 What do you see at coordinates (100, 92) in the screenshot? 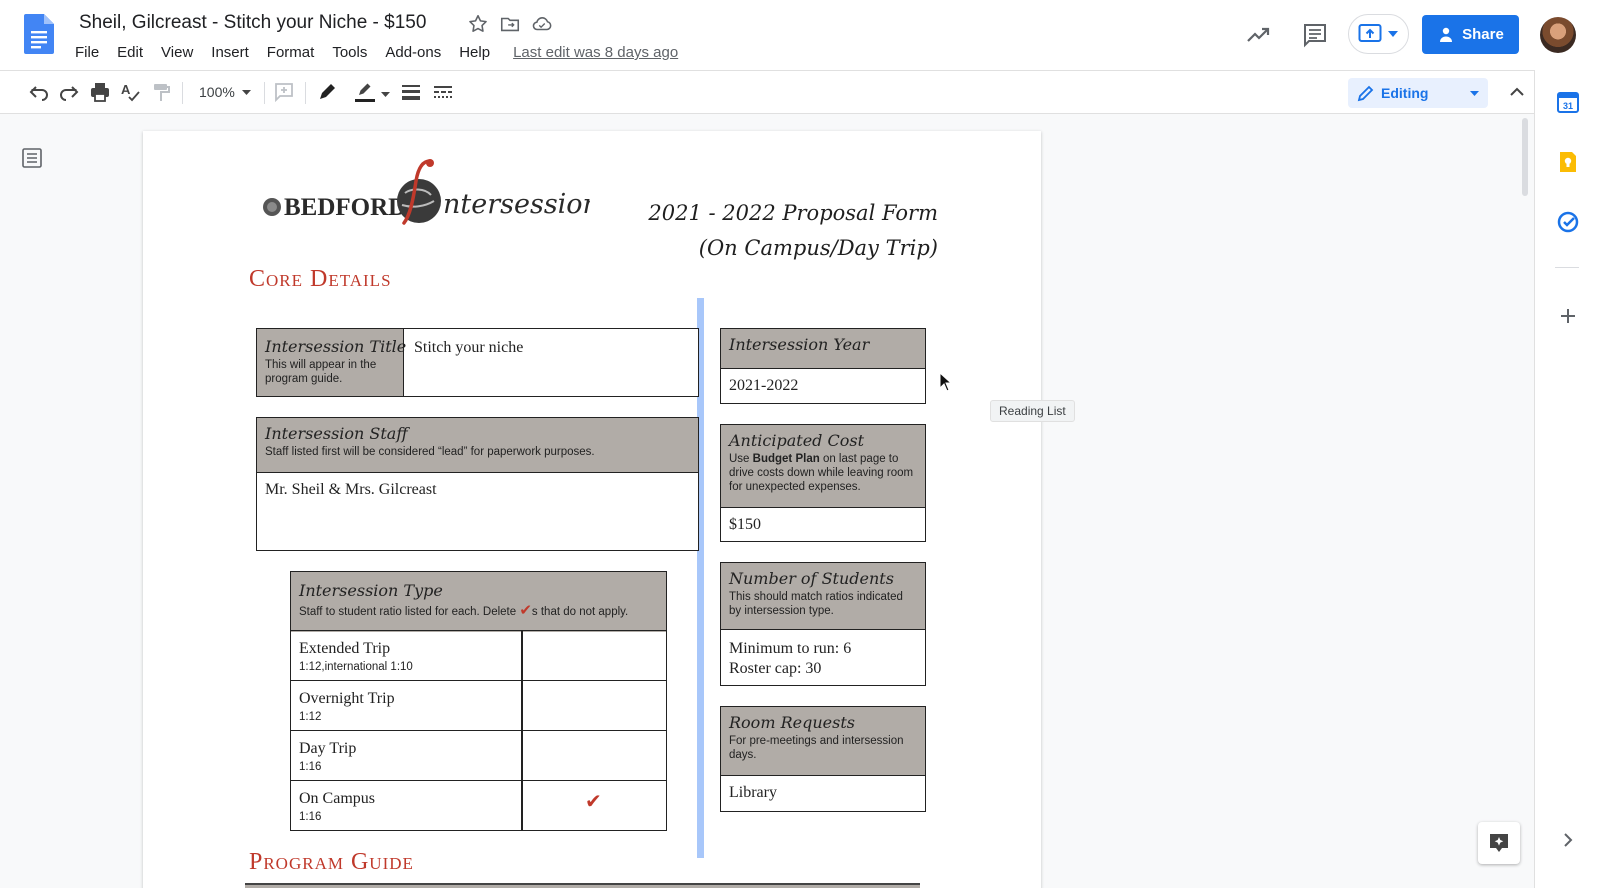
I see `print-icon` at bounding box center [100, 92].